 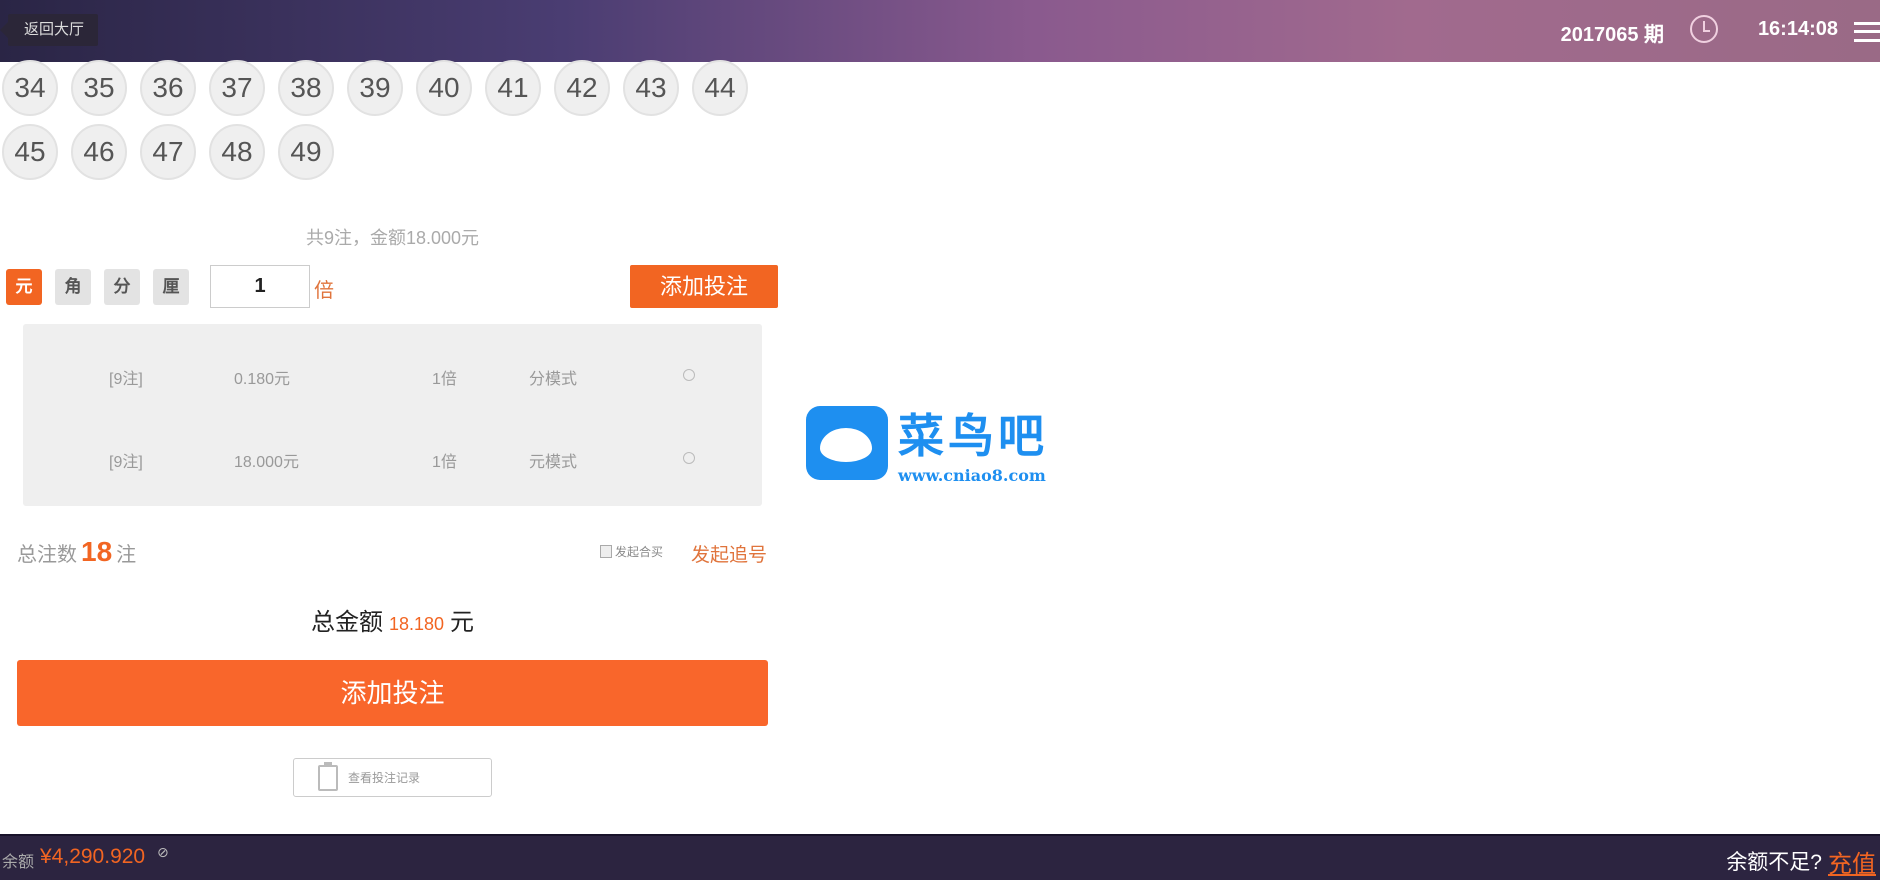 I want to click on unit-fen-button: 分, so click(x=122, y=287).